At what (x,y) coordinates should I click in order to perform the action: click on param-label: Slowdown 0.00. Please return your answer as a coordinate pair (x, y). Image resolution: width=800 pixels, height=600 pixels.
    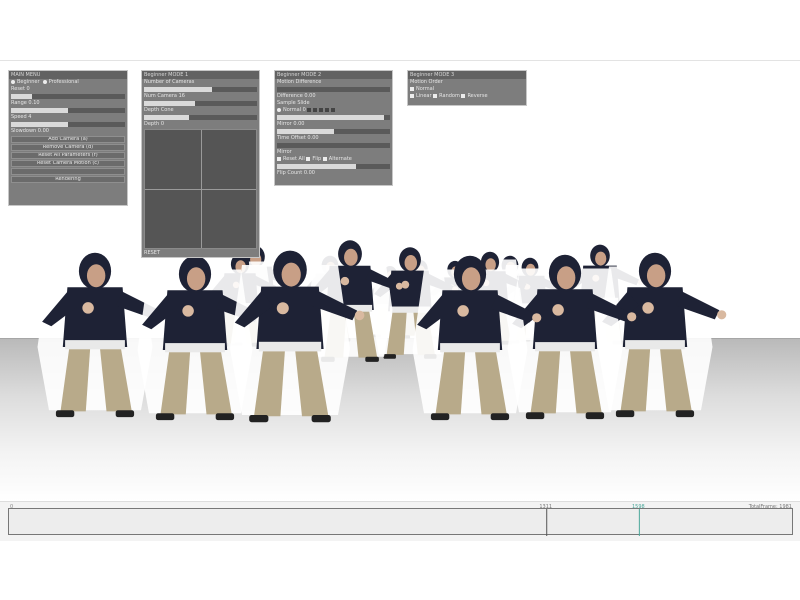
    Looking at the image, I should click on (30, 131).